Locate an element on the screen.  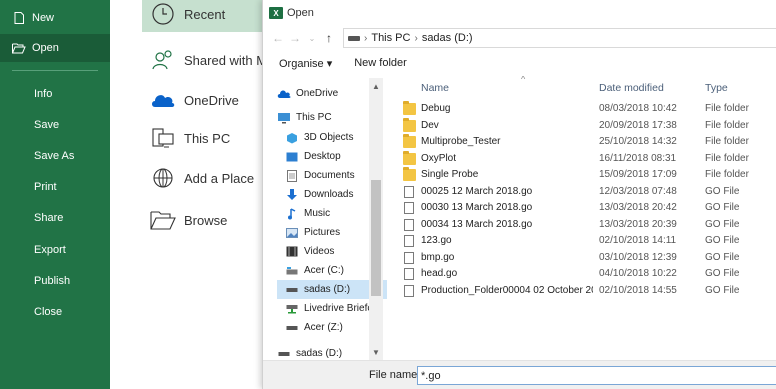
documents-icon is located at coordinates (292, 175).